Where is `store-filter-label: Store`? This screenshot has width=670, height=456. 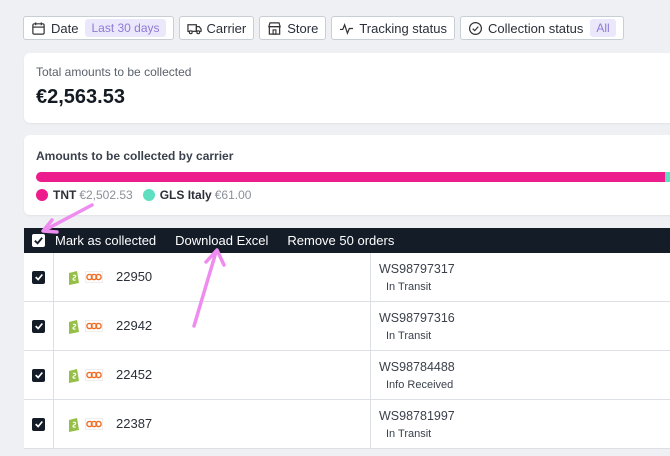 store-filter-label: Store is located at coordinates (303, 28).